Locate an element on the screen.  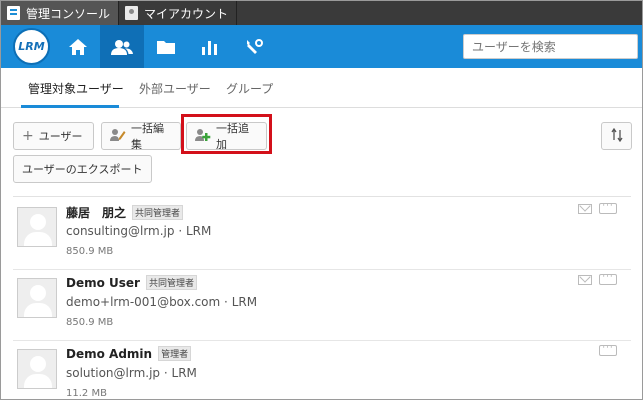
main-navbar: LRM is located at coordinates (321, 46).